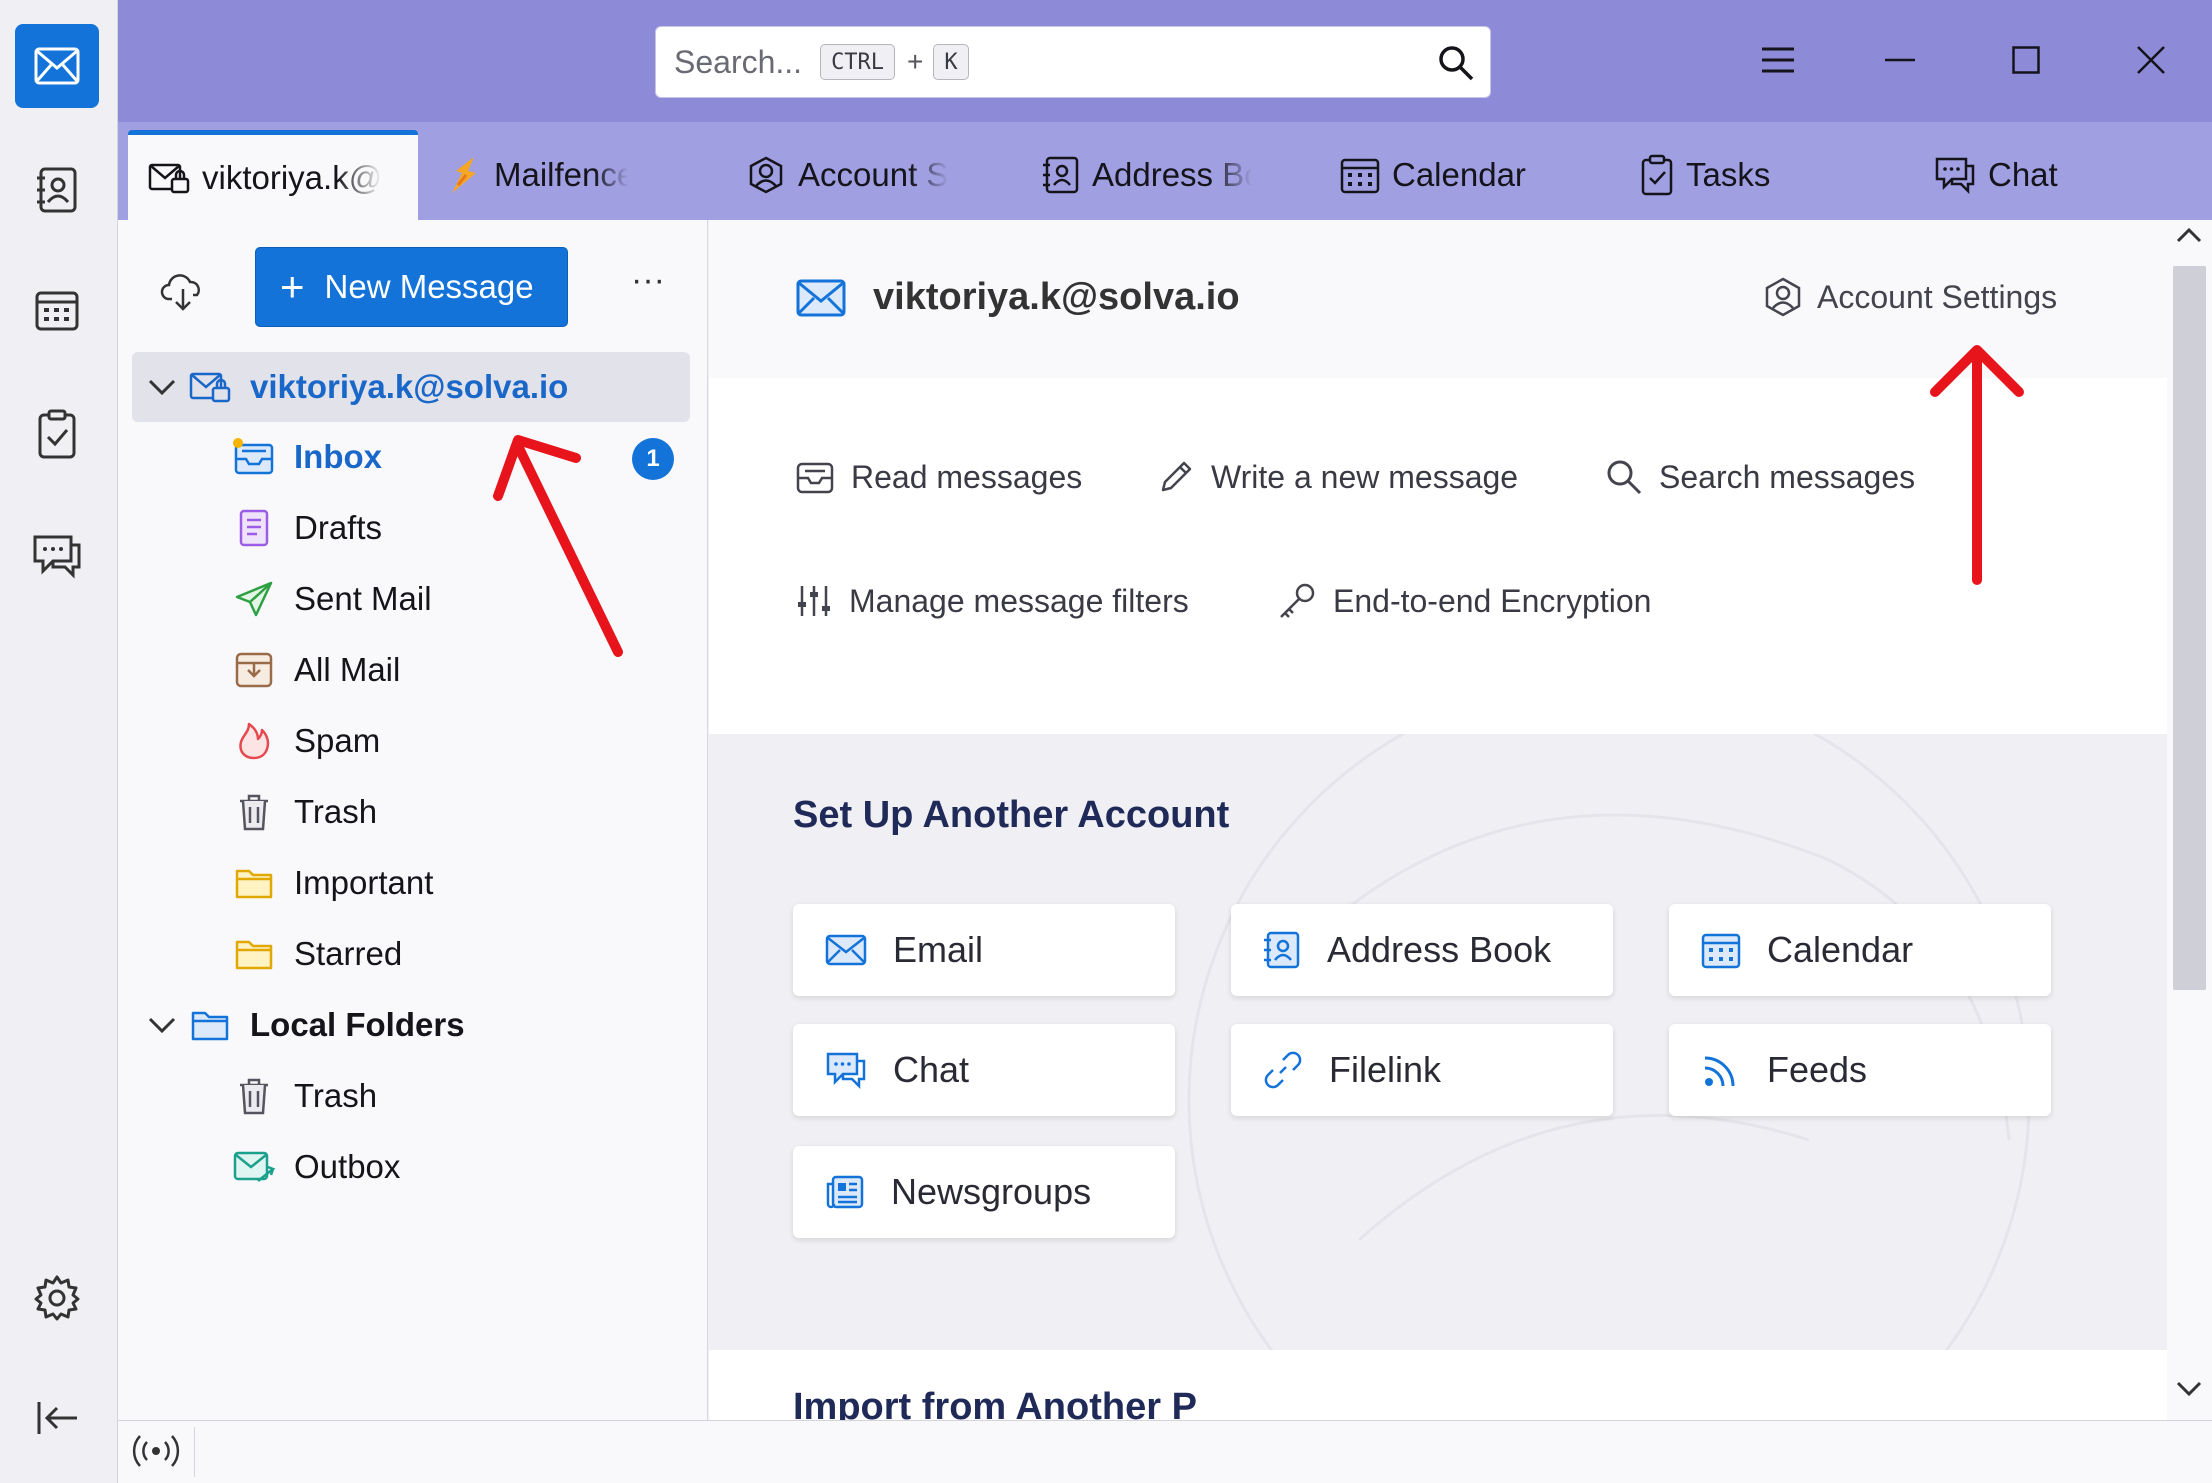 The height and width of the screenshot is (1483, 2212). I want to click on link-icon, so click(1283, 1070).